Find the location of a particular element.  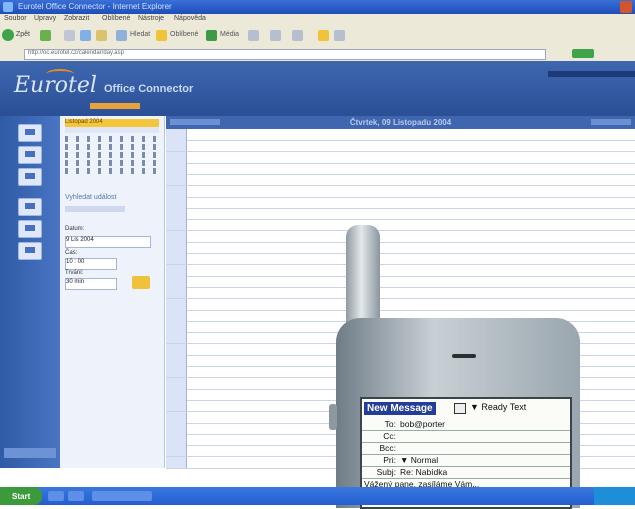

calendar-module-icon is located at coordinates (30, 155).